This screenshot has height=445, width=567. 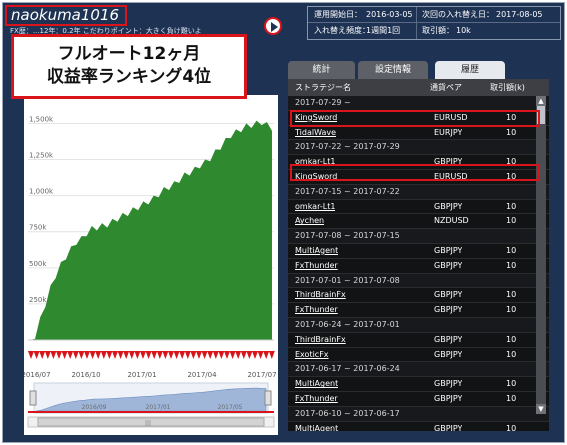 I want to click on info-row-frequency: 入れ替え頻度： 1週間1回 取引額： 10k, so click(x=434, y=31).